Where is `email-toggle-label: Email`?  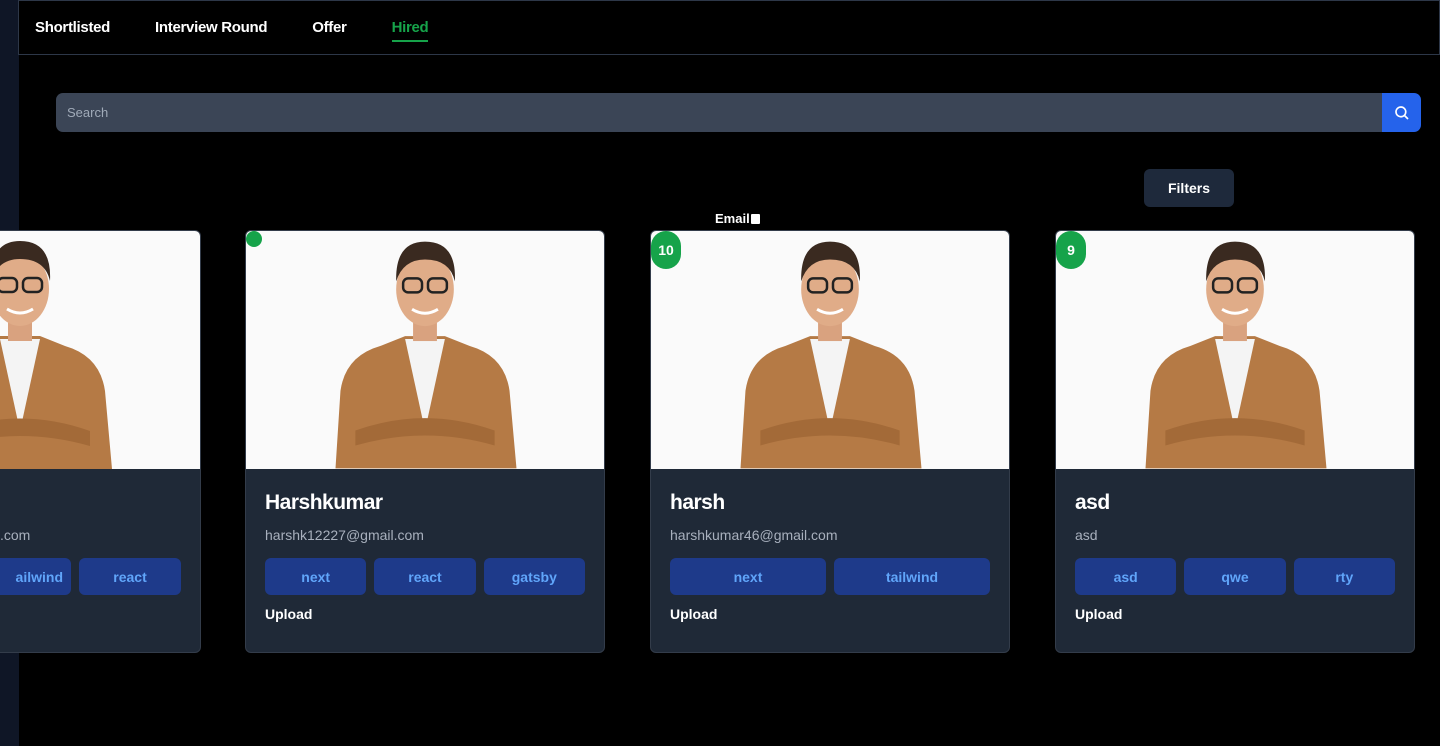
email-toggle-label: Email is located at coordinates (732, 218).